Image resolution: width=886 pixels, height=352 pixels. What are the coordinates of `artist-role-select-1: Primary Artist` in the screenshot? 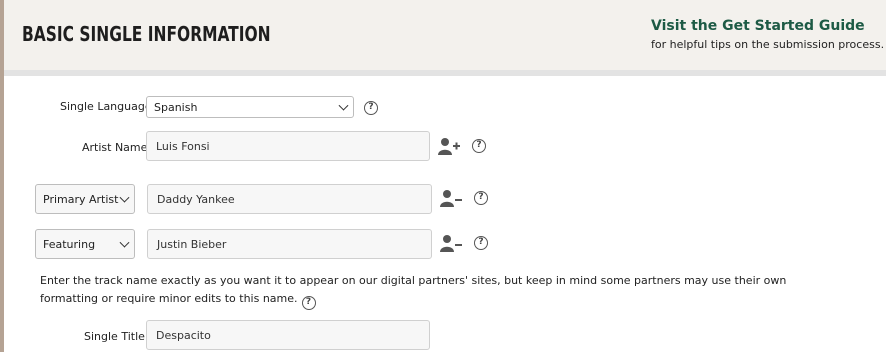 It's located at (85, 199).